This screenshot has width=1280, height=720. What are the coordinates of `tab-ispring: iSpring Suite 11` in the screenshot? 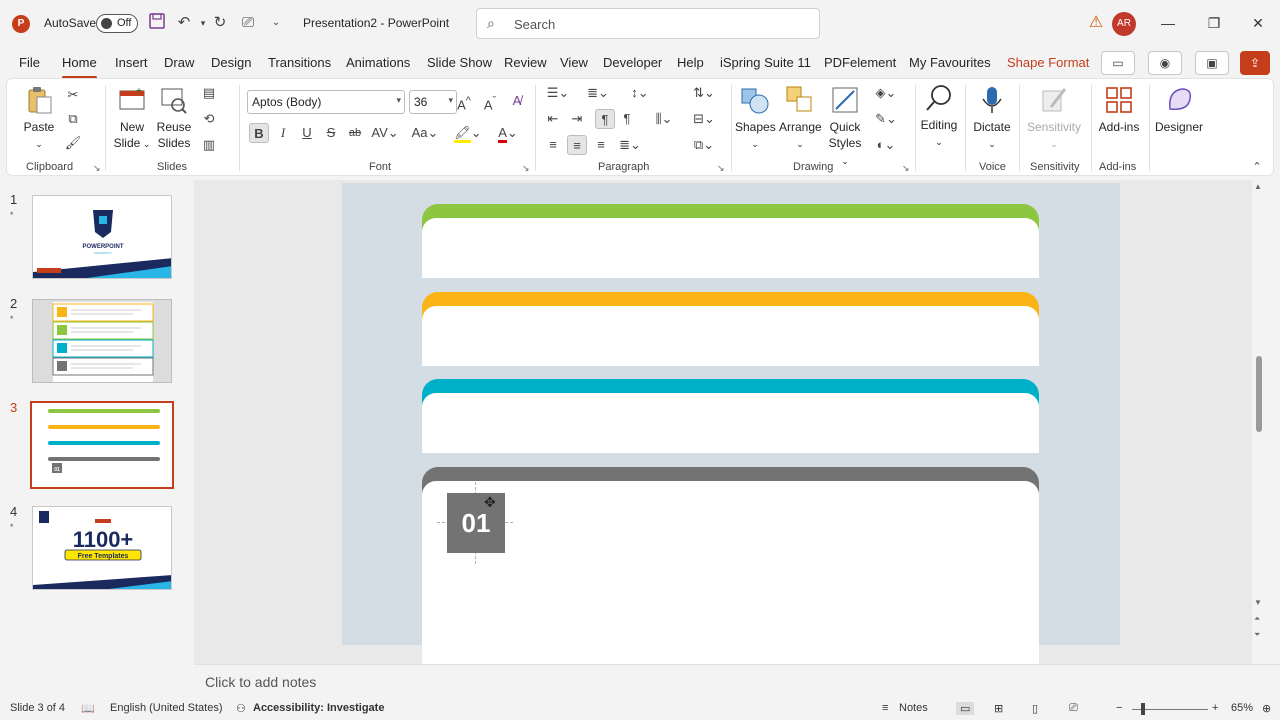 It's located at (765, 62).